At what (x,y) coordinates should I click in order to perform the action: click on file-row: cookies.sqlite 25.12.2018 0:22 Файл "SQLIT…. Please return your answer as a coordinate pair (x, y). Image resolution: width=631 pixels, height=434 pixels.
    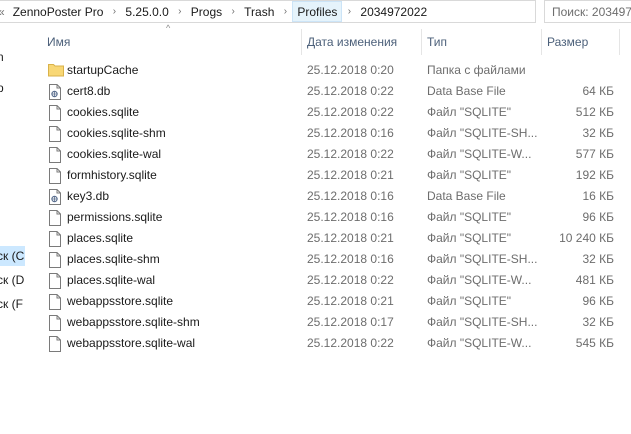
    Looking at the image, I should click on (329, 112).